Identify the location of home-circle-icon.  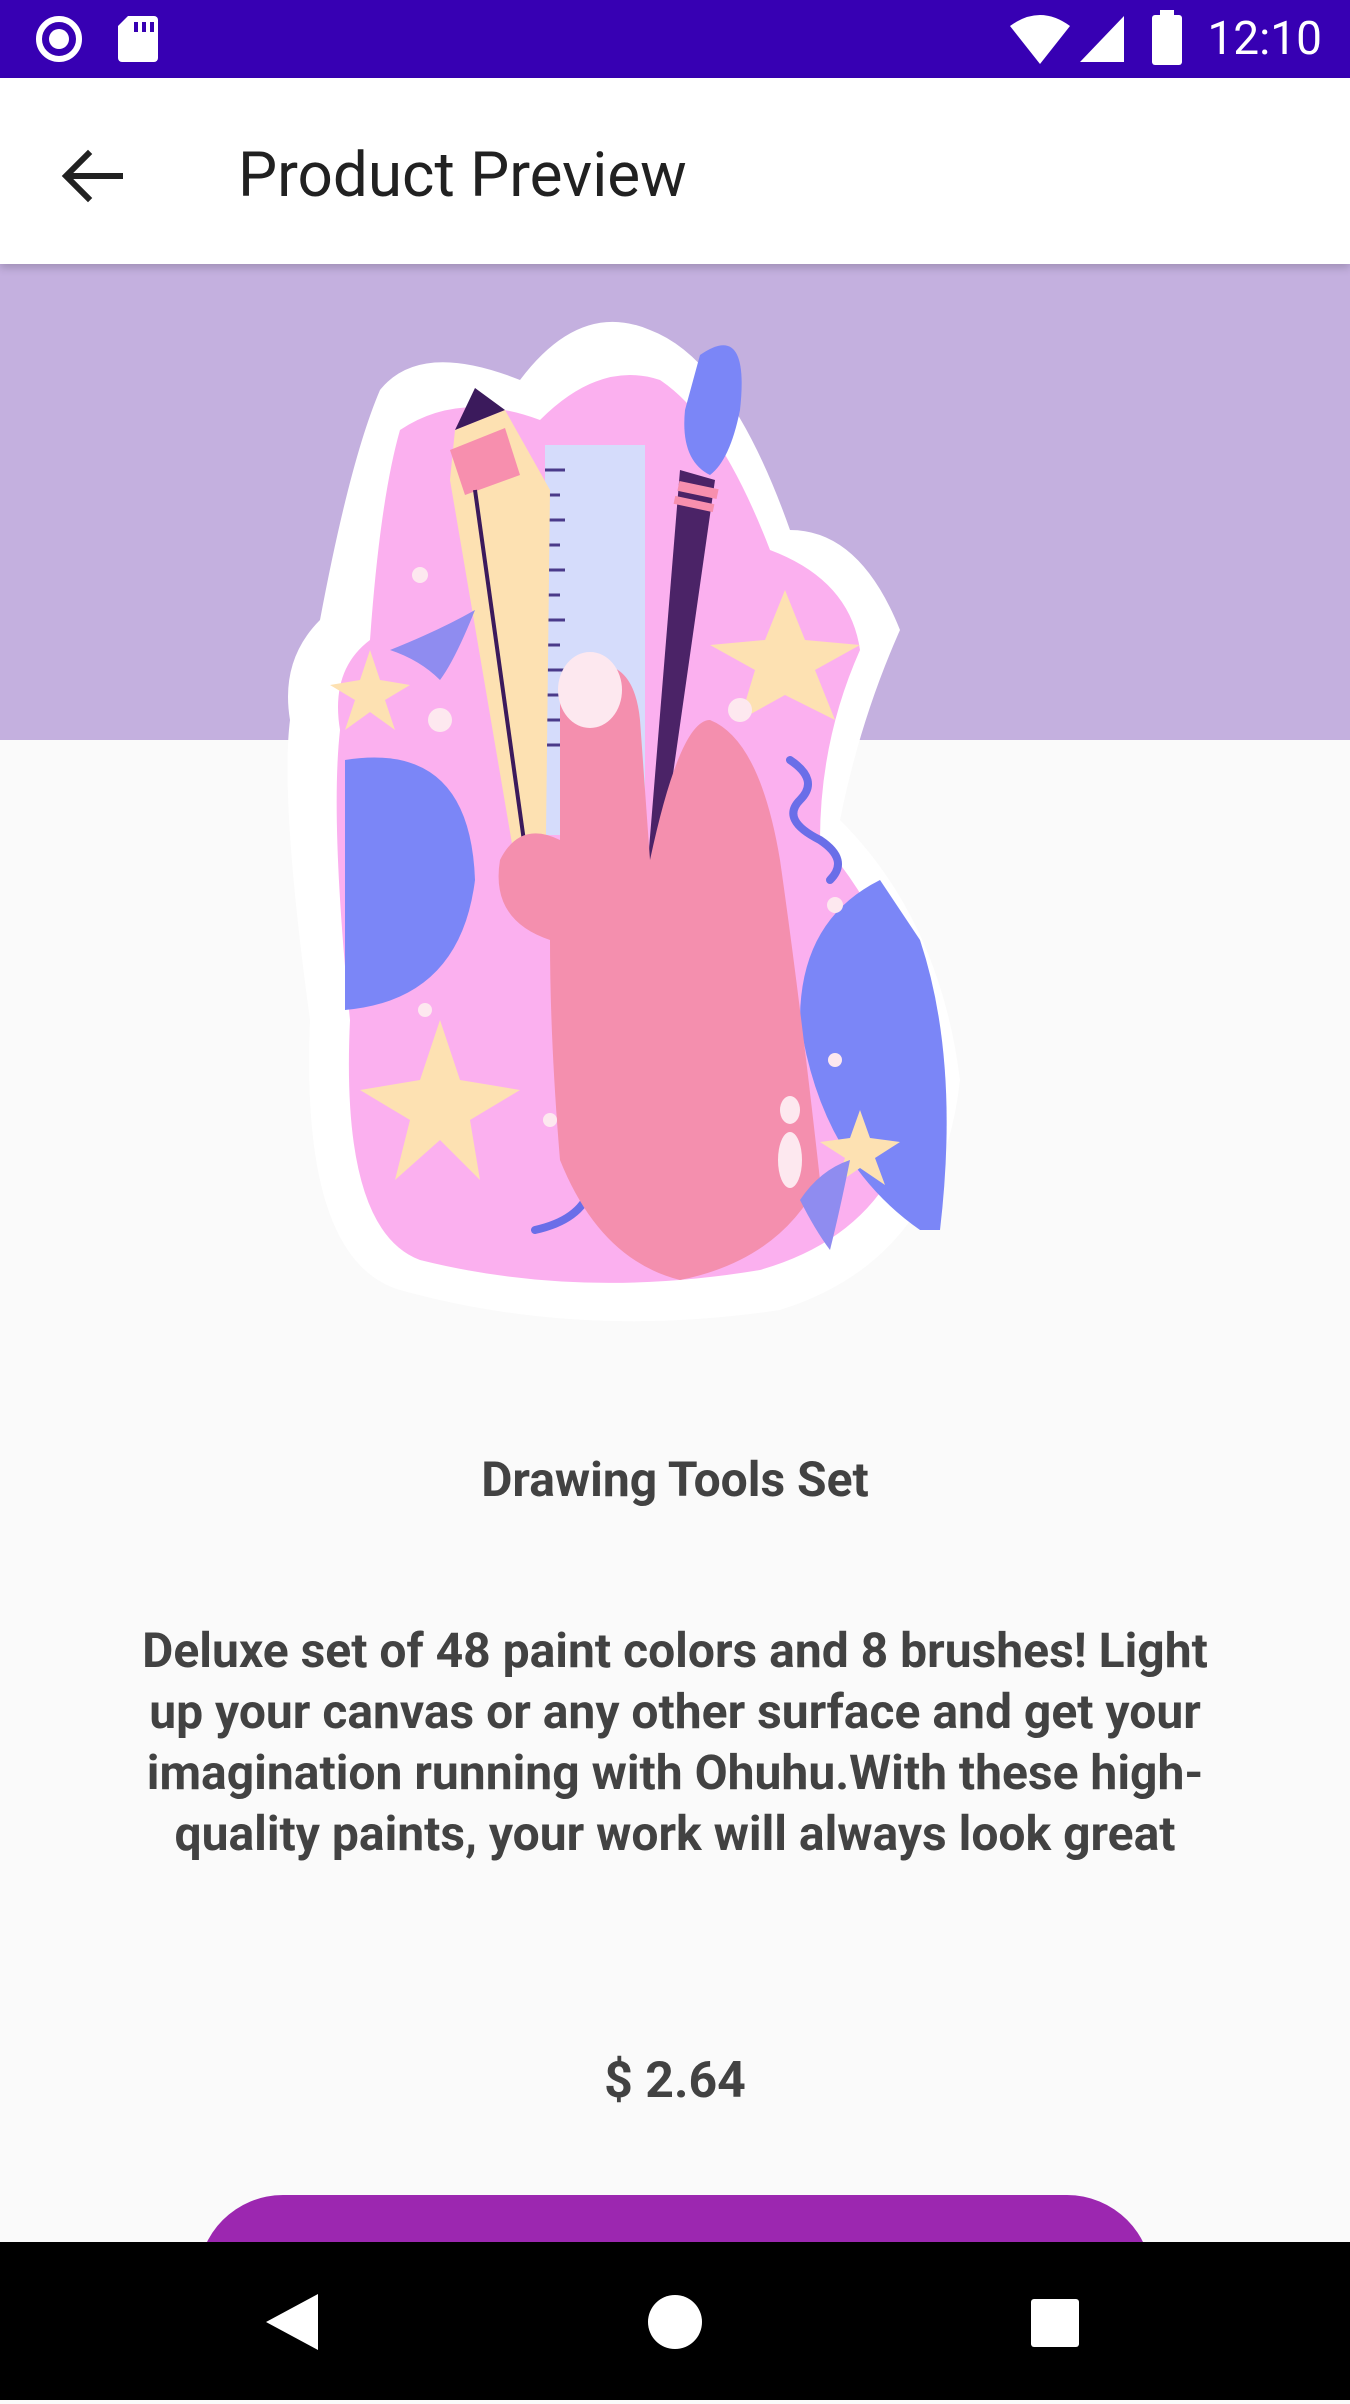
(675, 2322).